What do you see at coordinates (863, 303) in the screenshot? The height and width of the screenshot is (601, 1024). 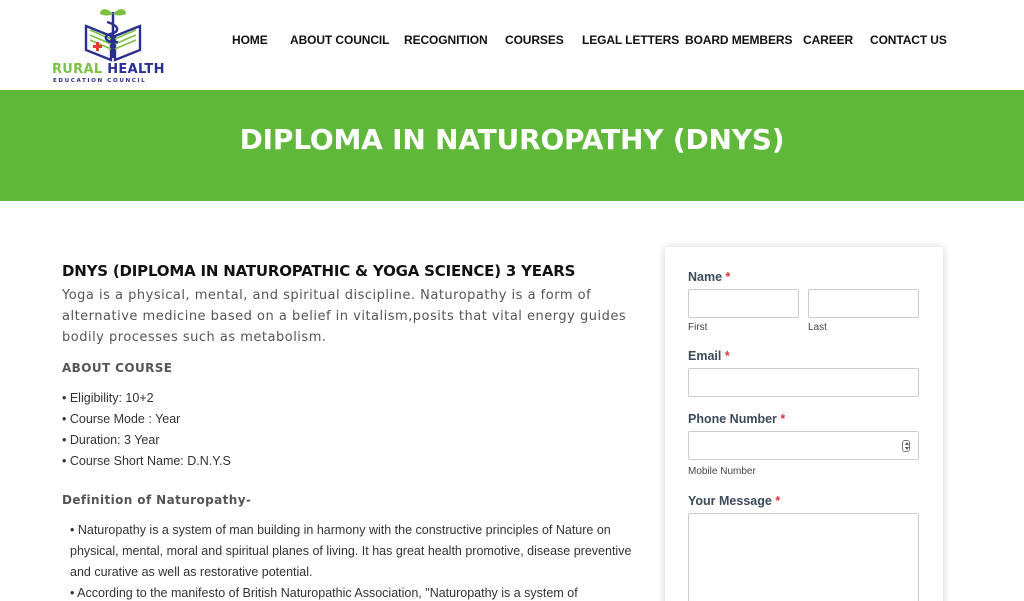 I see `last-name-input` at bounding box center [863, 303].